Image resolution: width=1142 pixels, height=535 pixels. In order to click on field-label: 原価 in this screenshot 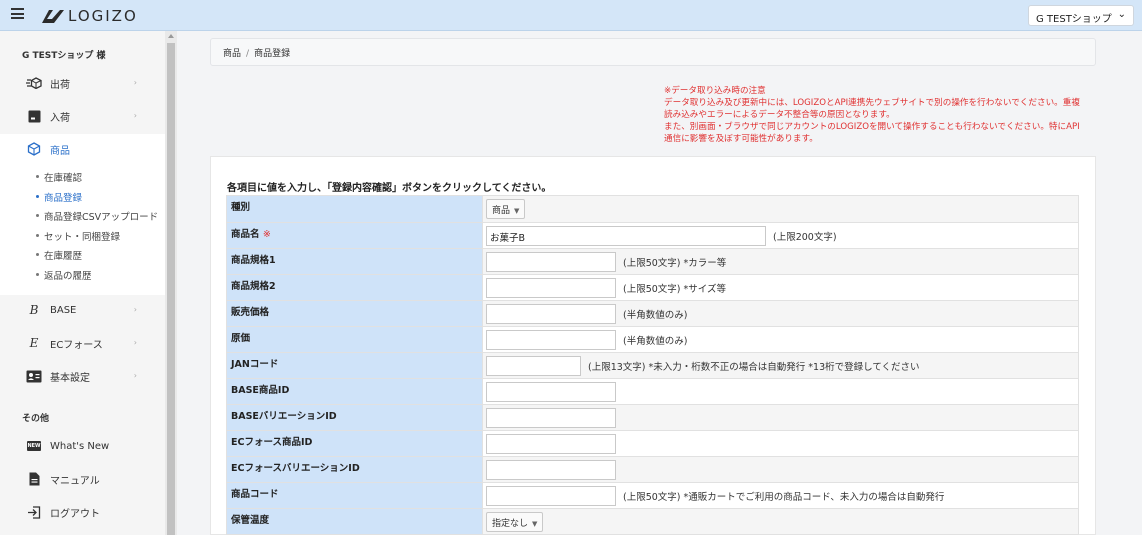, I will do `click(354, 339)`.